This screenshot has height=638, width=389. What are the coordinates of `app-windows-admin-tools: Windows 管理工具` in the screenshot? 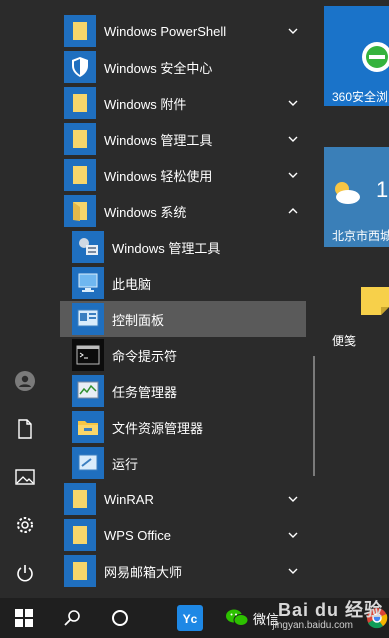 It's located at (179, 247).